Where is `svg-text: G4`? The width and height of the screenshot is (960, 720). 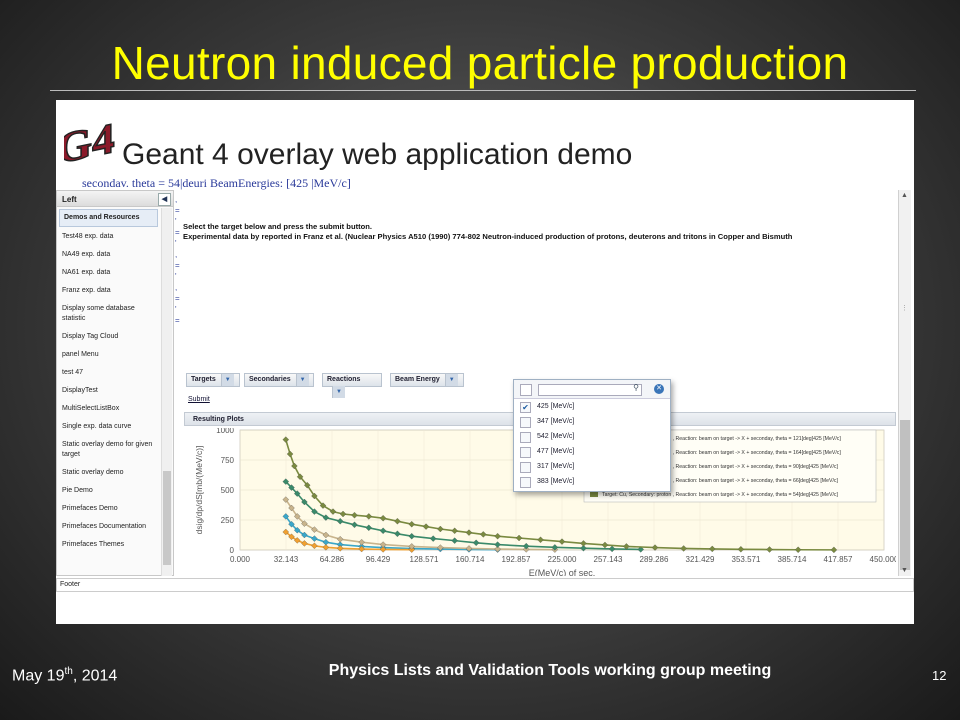 svg-text: G4 is located at coordinates (89, 142).